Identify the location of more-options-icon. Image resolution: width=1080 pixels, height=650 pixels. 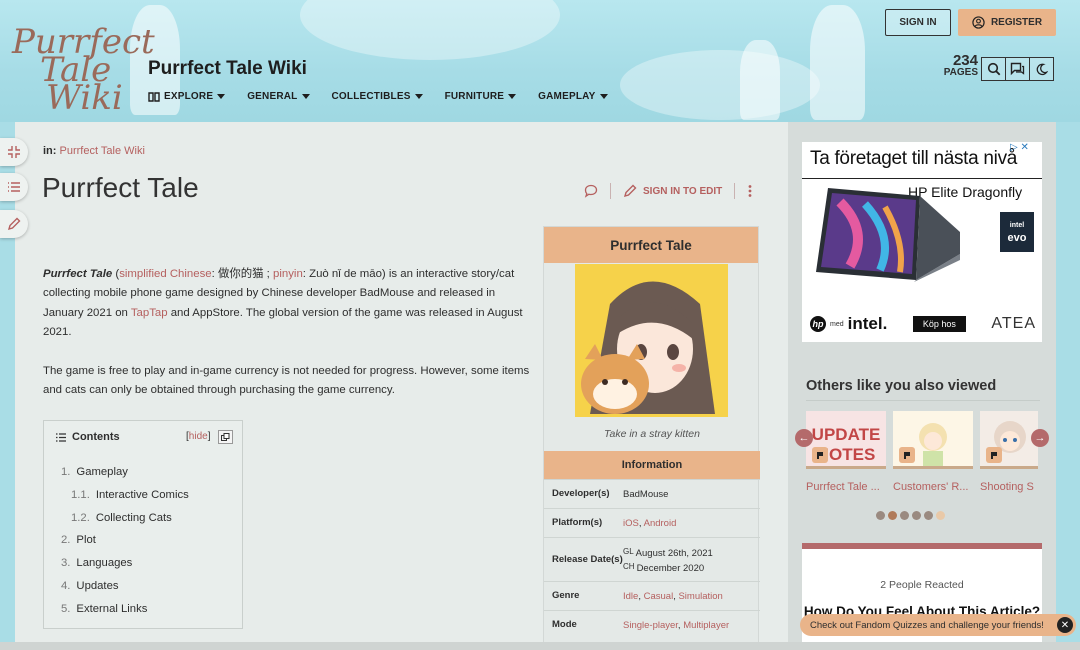
(750, 191).